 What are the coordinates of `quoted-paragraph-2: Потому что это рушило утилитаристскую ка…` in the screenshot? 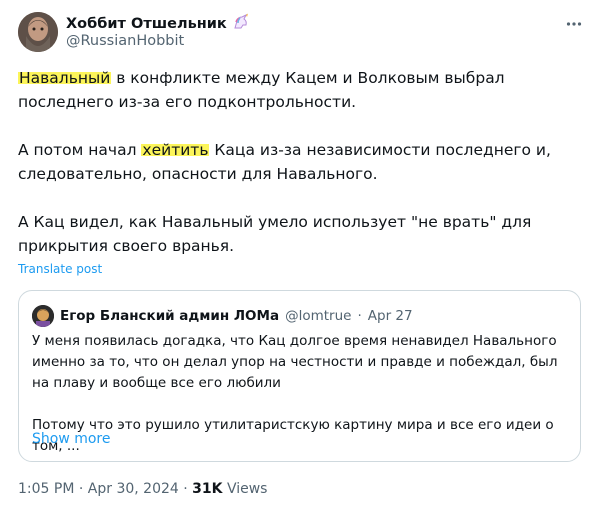 It's located at (293, 435).